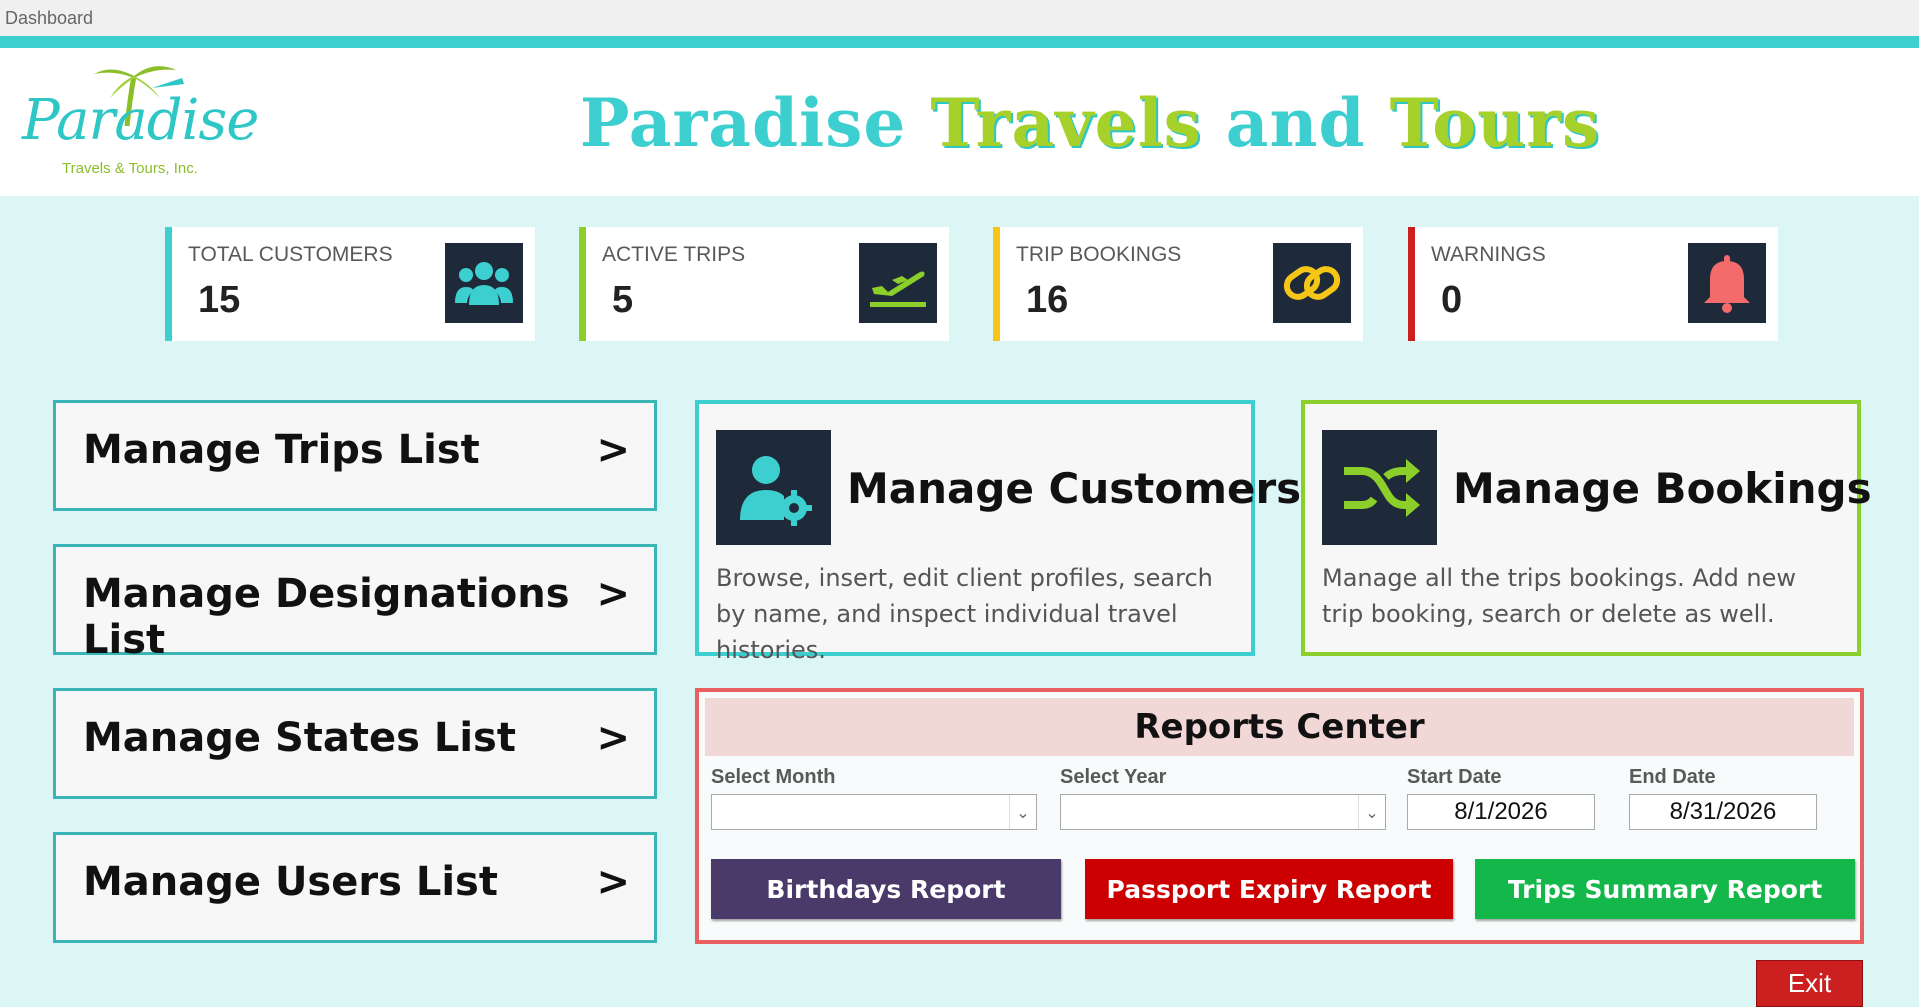 The image size is (1919, 1007). I want to click on logo-subtitle: Travels & Tours, Inc., so click(130, 168).